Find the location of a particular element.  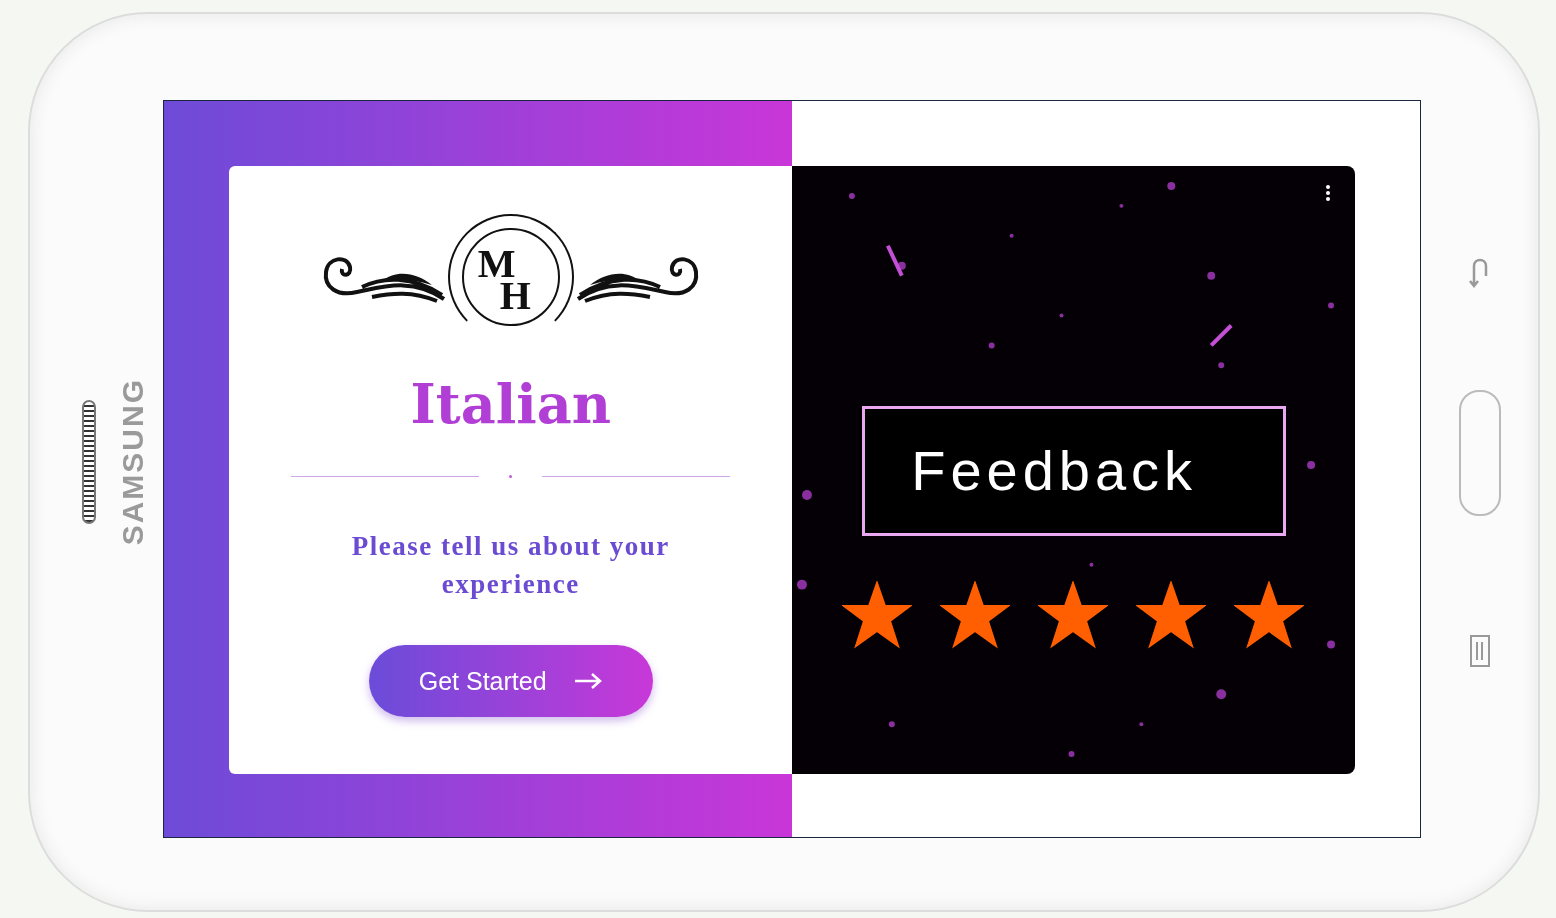

more-icon is located at coordinates (1328, 193).